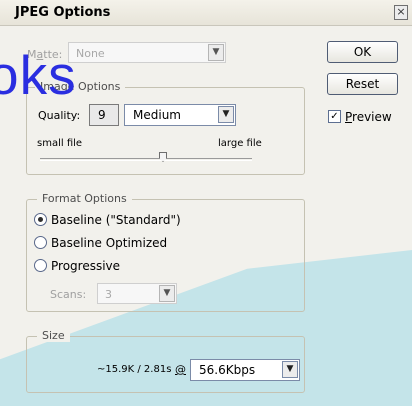 Image resolution: width=412 pixels, height=406 pixels. What do you see at coordinates (38, 75) in the screenshot?
I see `overlay-text: oks` at bounding box center [38, 75].